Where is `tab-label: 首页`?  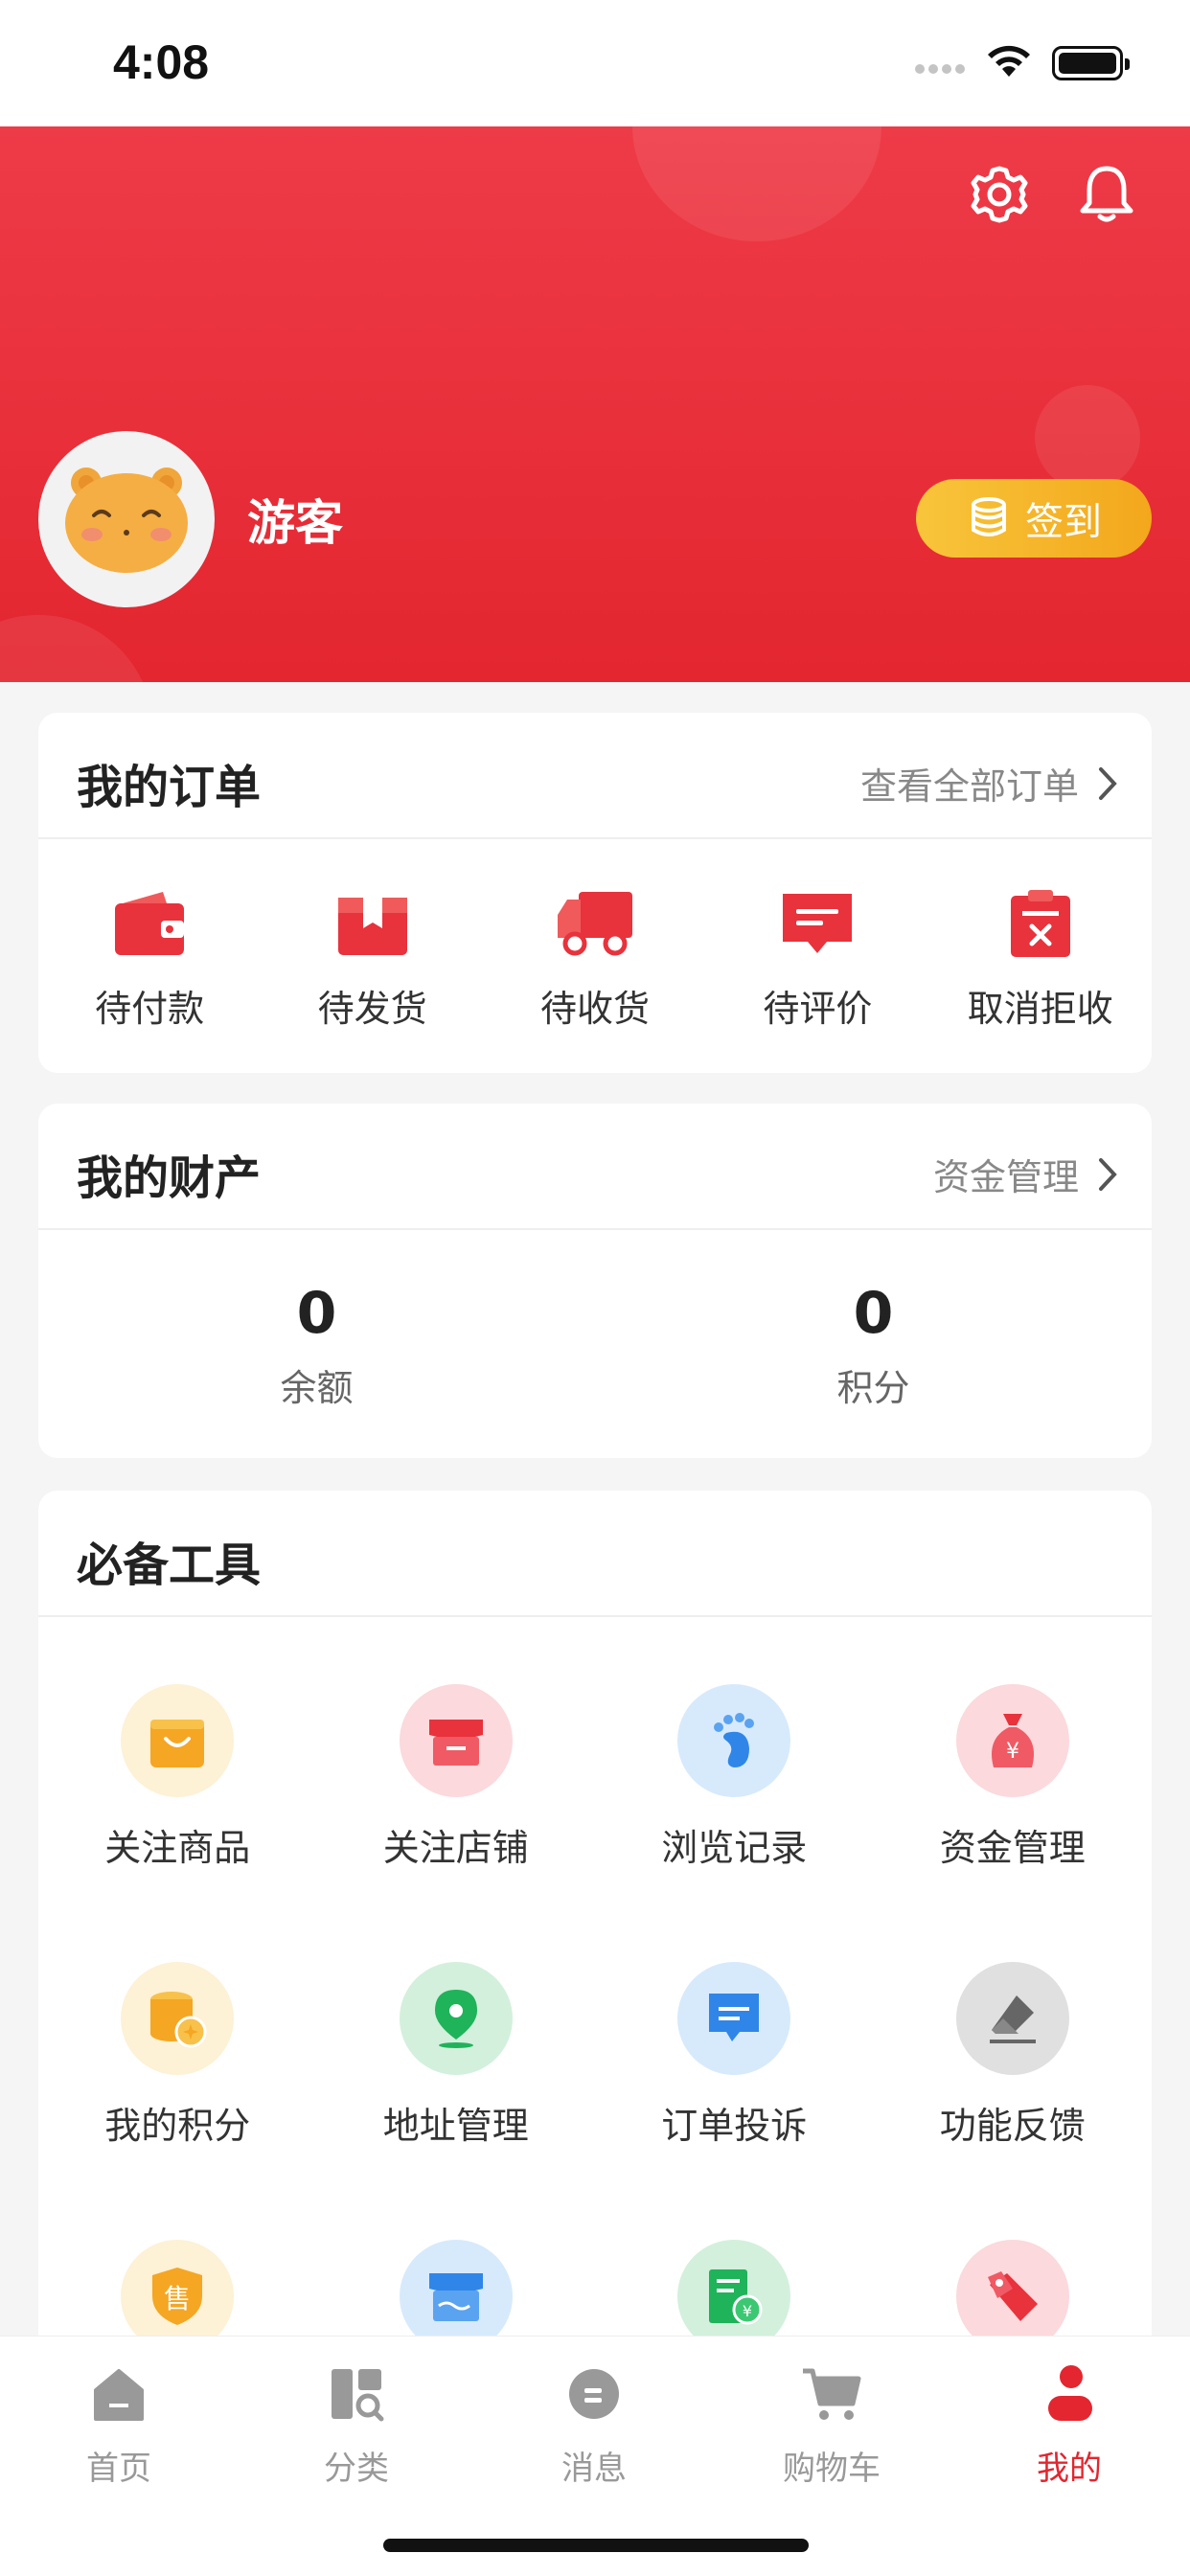
tab-label: 首页 is located at coordinates (119, 2469).